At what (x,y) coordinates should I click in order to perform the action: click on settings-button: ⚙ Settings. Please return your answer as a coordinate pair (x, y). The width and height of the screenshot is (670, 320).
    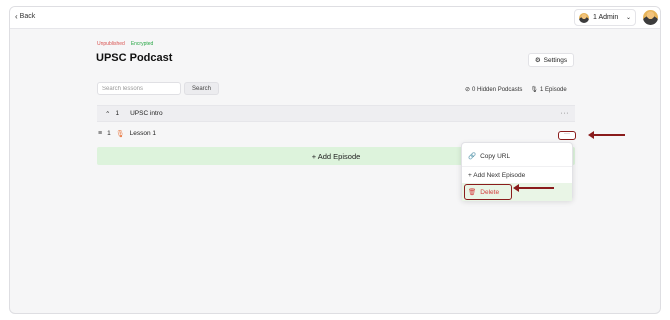
    Looking at the image, I should click on (551, 60).